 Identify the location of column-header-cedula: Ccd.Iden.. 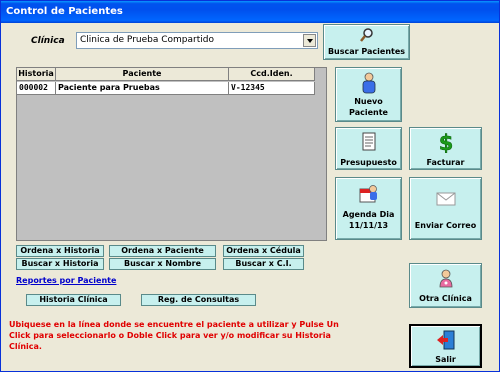
(272, 74).